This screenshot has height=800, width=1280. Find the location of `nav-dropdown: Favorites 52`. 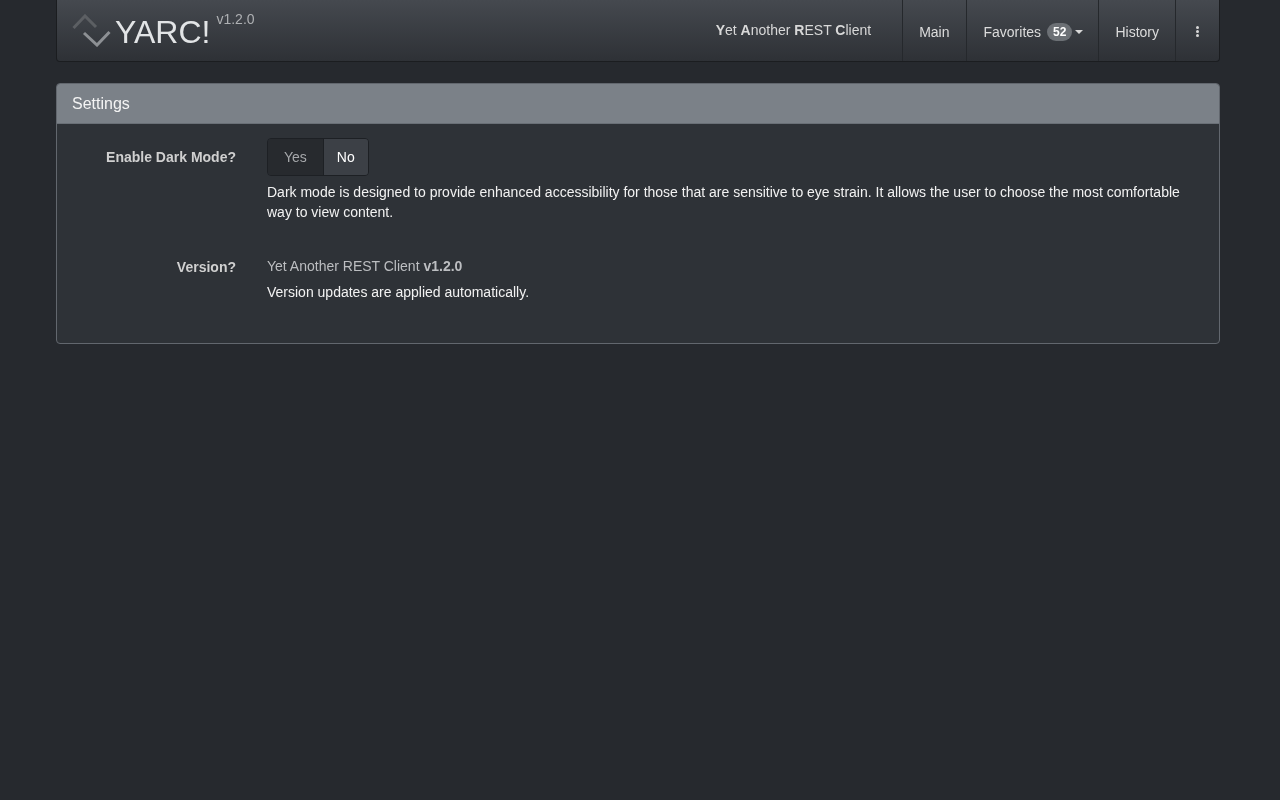

nav-dropdown: Favorites 52 is located at coordinates (1032, 30).